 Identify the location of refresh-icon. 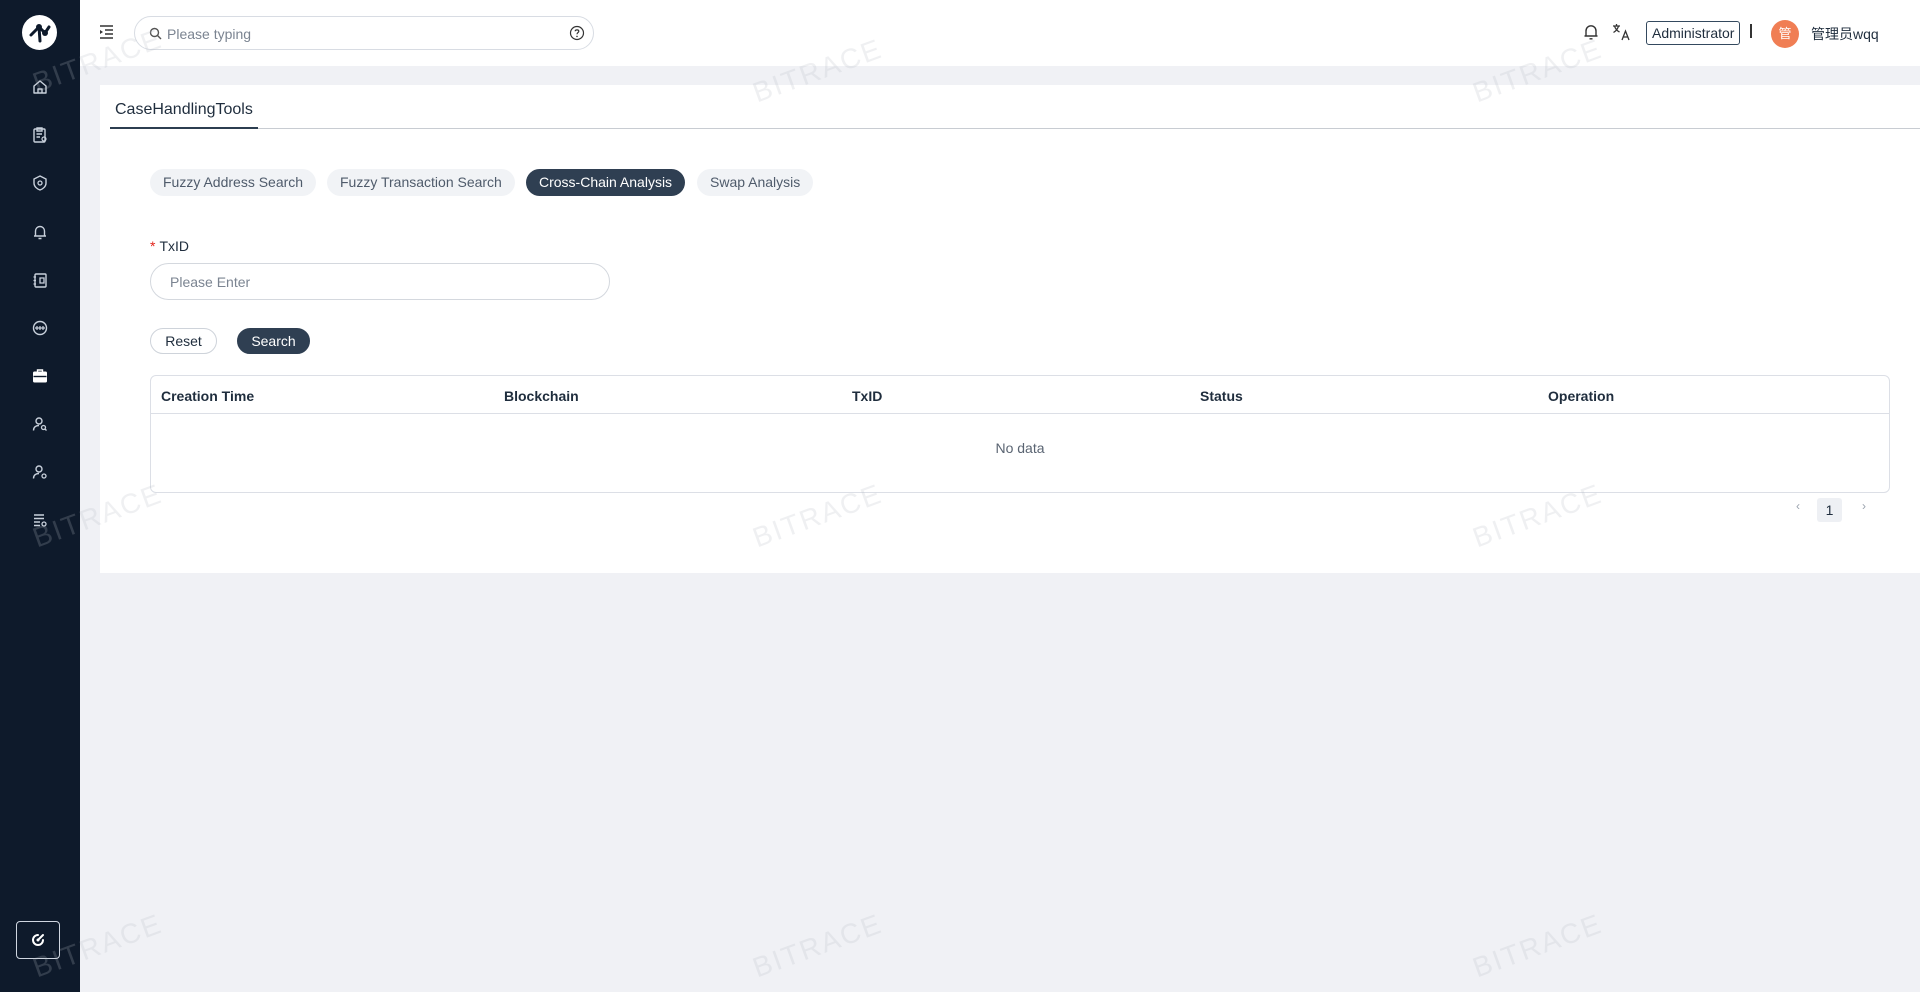
(38, 940).